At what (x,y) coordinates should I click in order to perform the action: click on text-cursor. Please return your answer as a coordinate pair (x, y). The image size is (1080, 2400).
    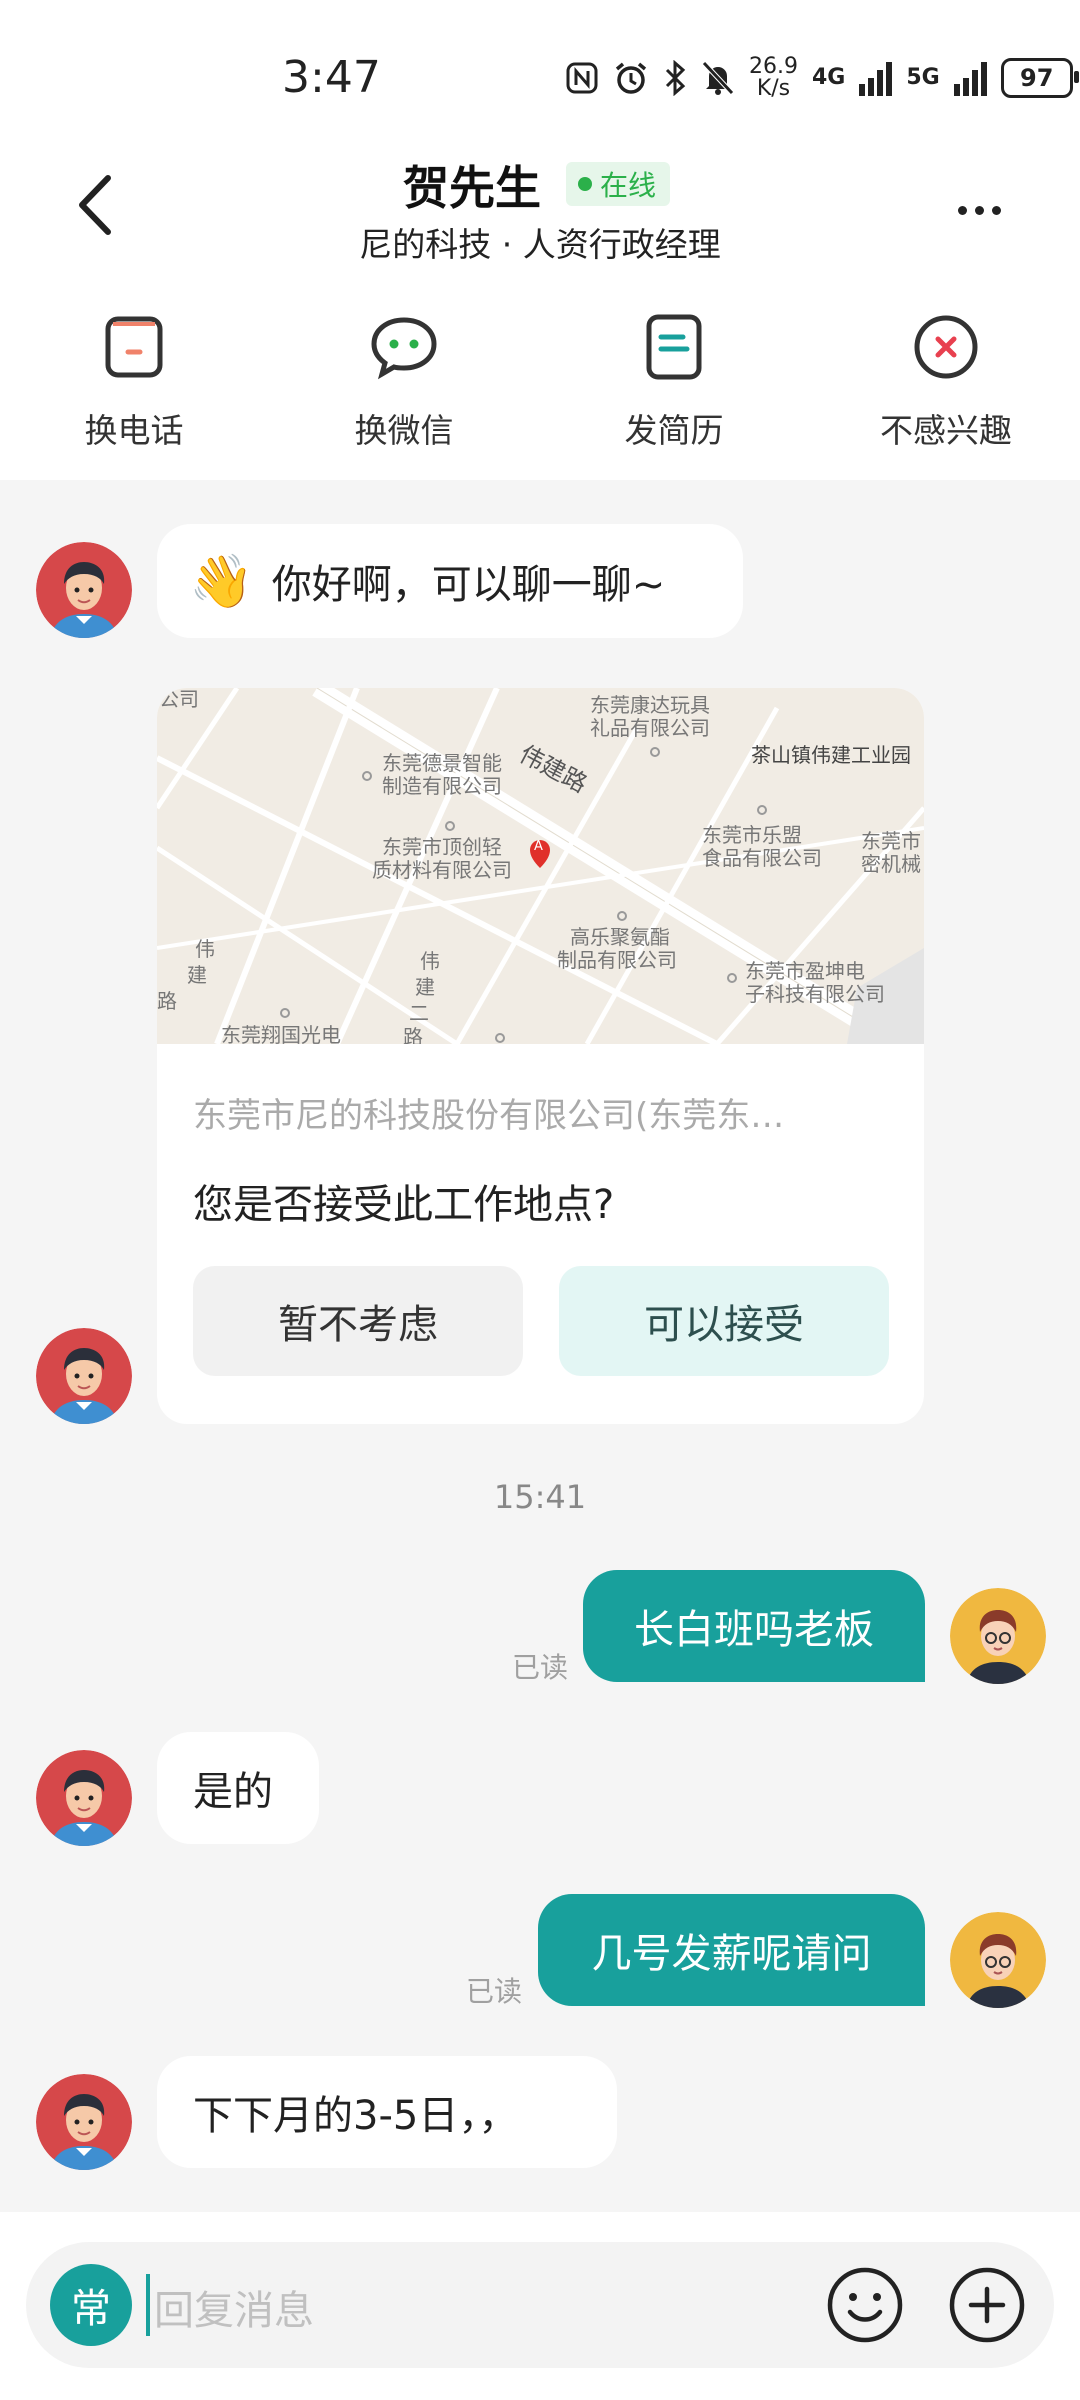
    Looking at the image, I should click on (148, 2305).